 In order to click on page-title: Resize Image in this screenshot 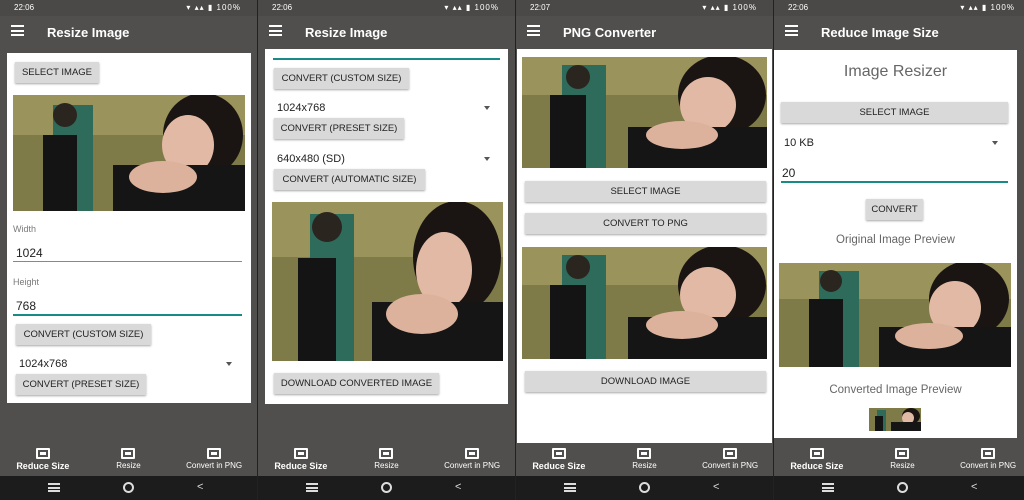, I will do `click(346, 32)`.